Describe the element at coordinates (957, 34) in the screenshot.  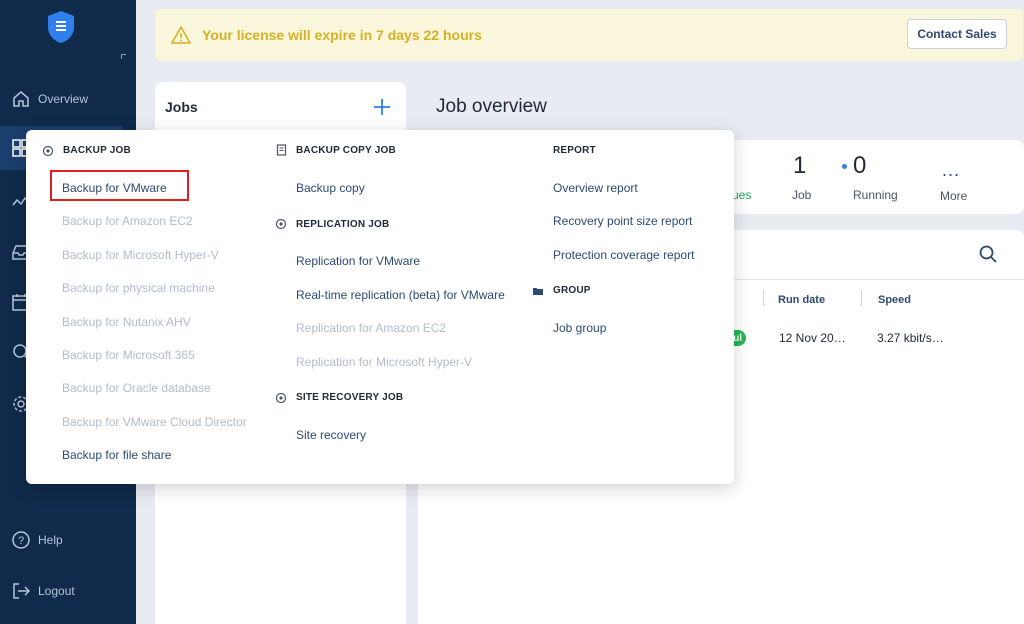
I see `contact-sales-button: Contact Sales` at that location.